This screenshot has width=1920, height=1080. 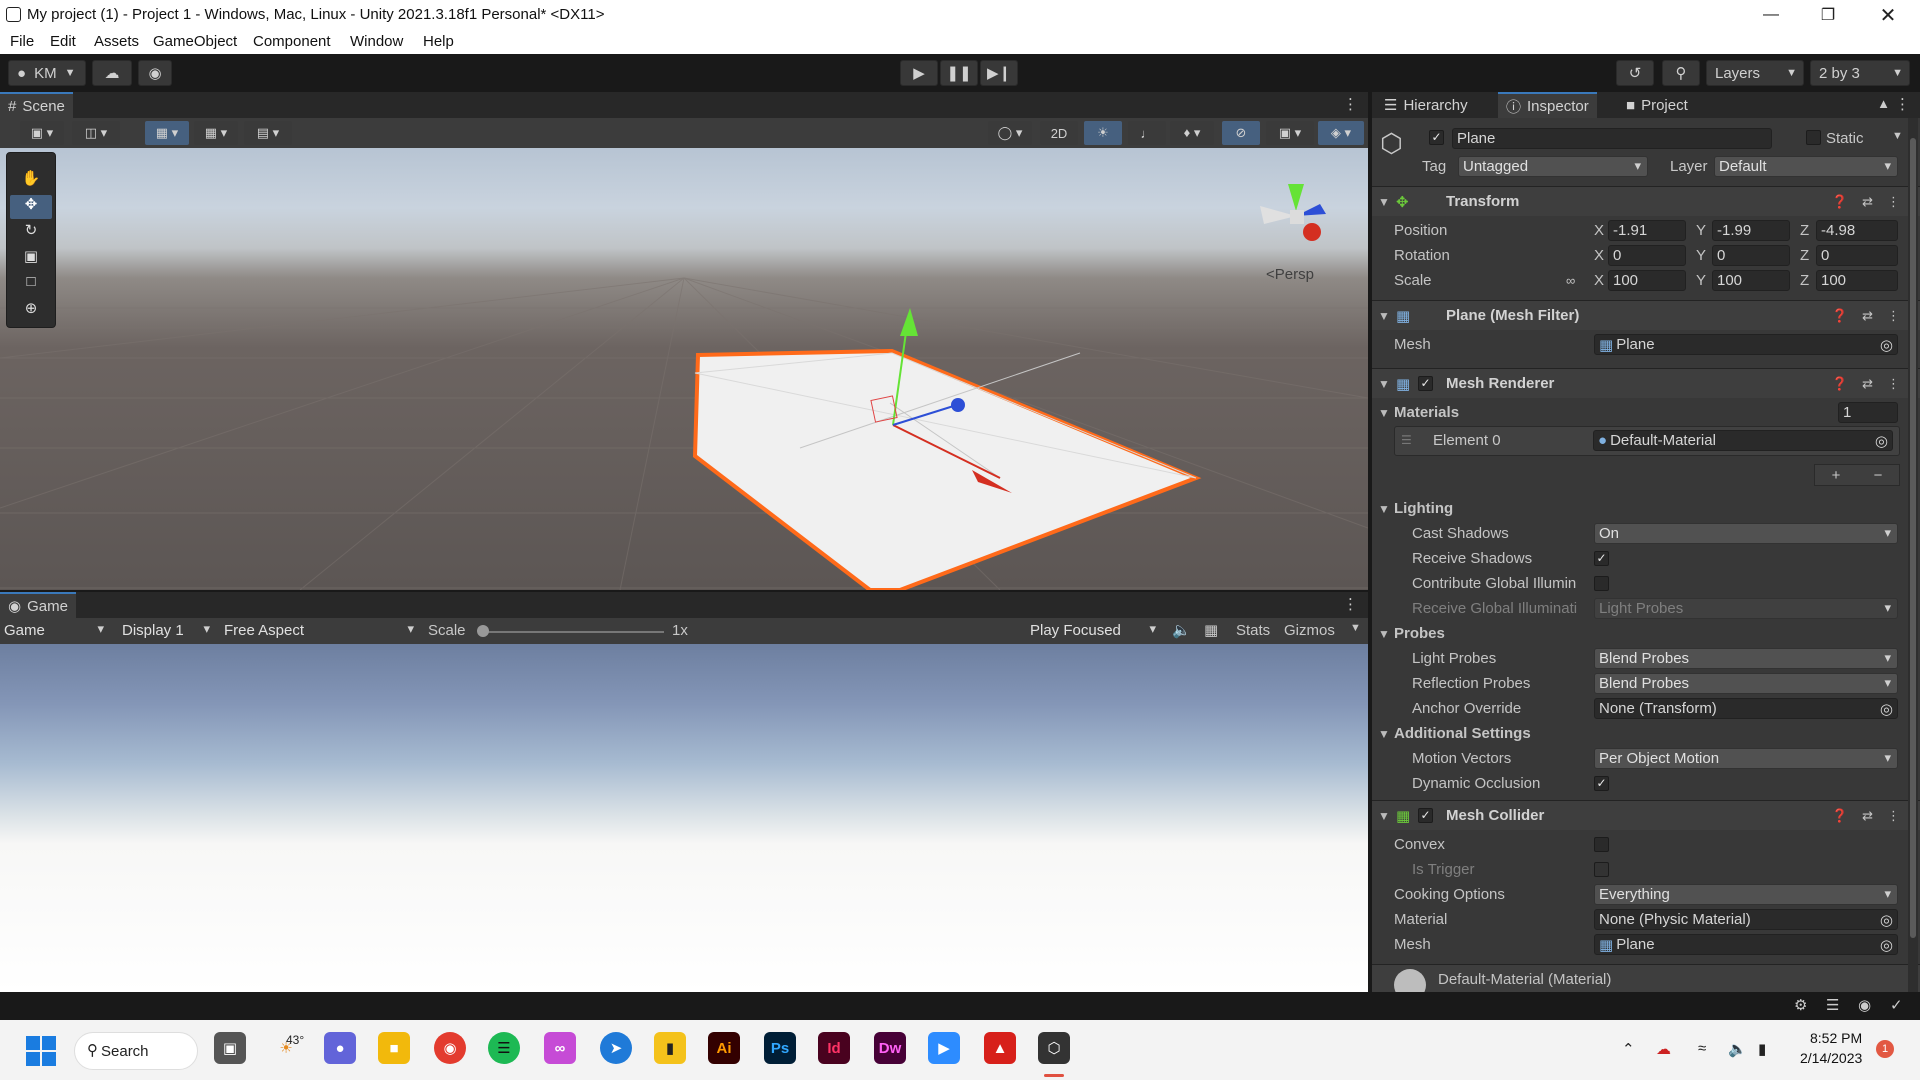 What do you see at coordinates (1746, 533) in the screenshot?
I see `cast-shadows-dropdown: On` at bounding box center [1746, 533].